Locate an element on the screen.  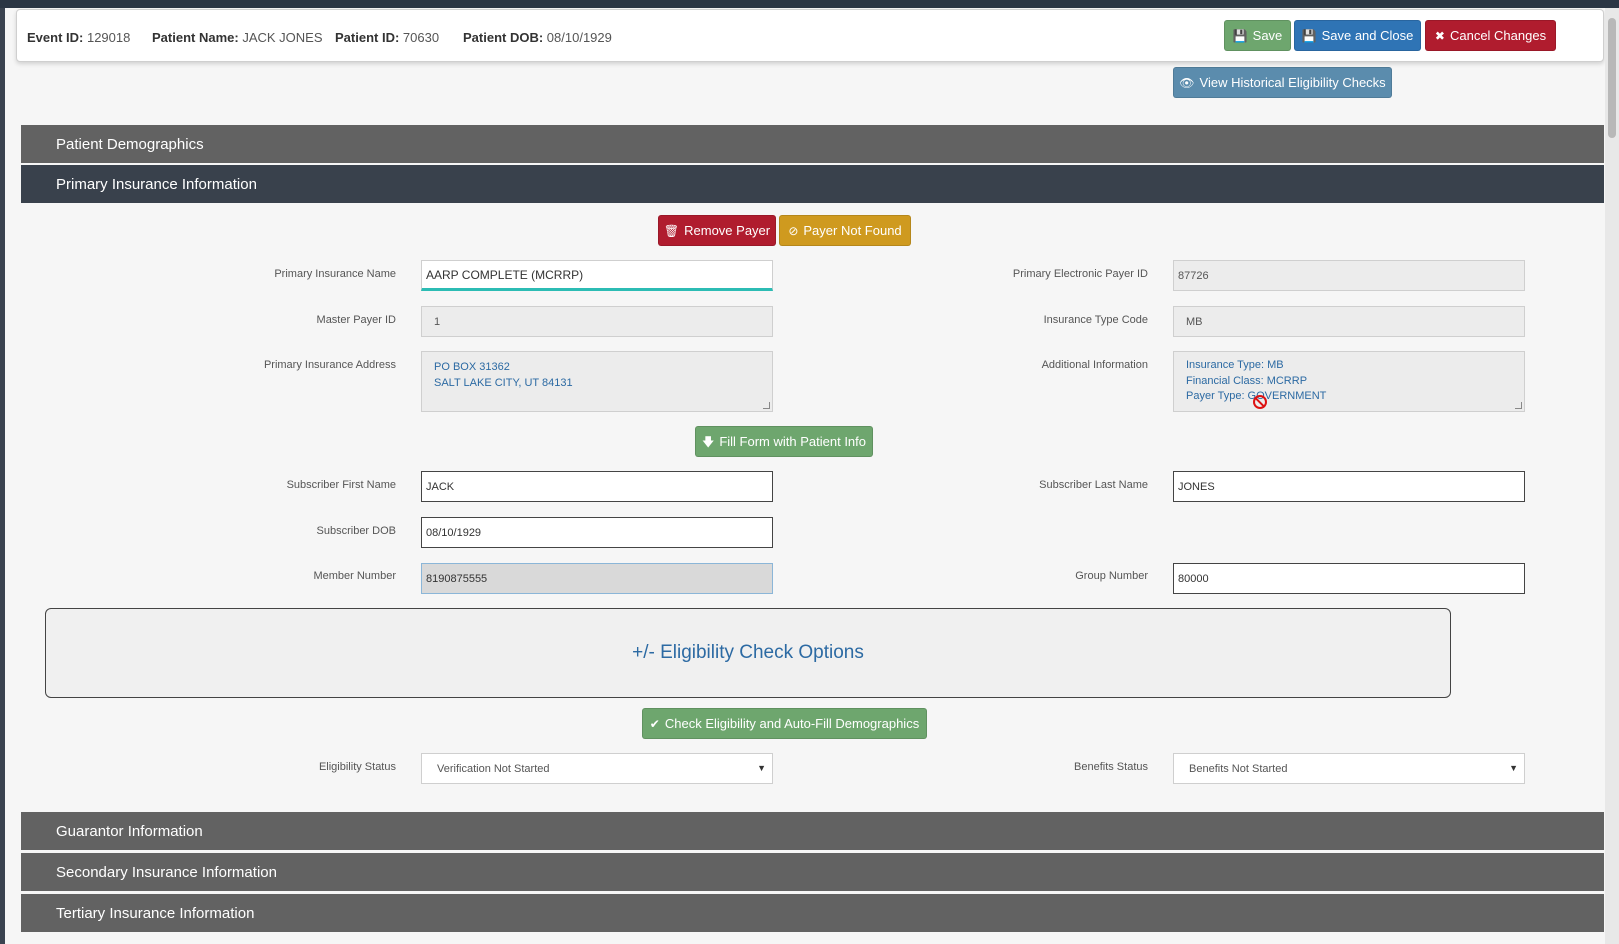
not-allowed-cursor-icon is located at coordinates (1260, 402).